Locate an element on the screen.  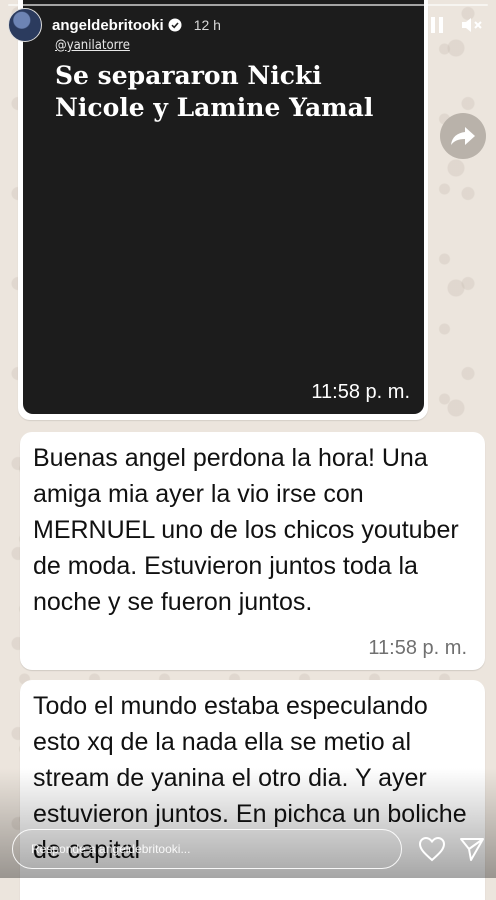
username: angeldebritooki is located at coordinates (108, 25).